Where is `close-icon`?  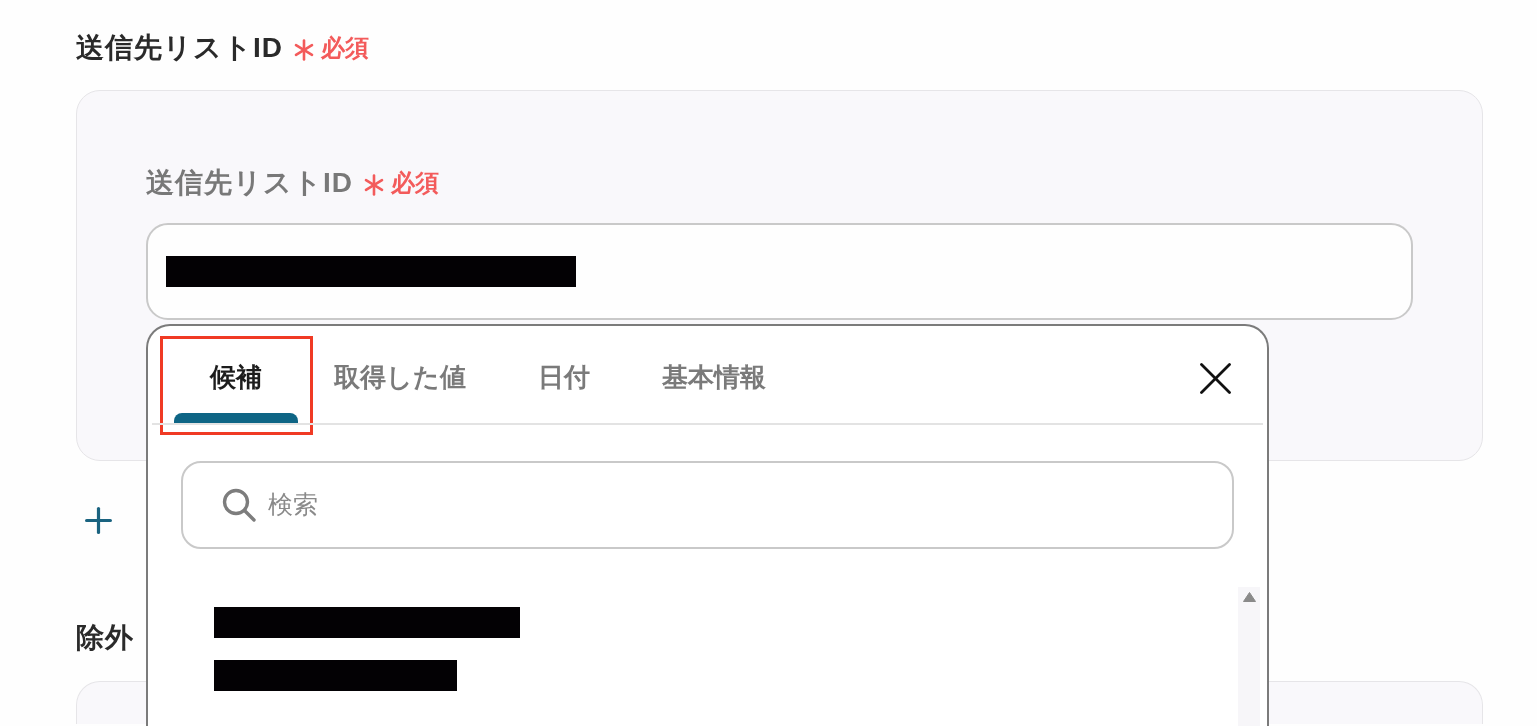 close-icon is located at coordinates (1215, 378).